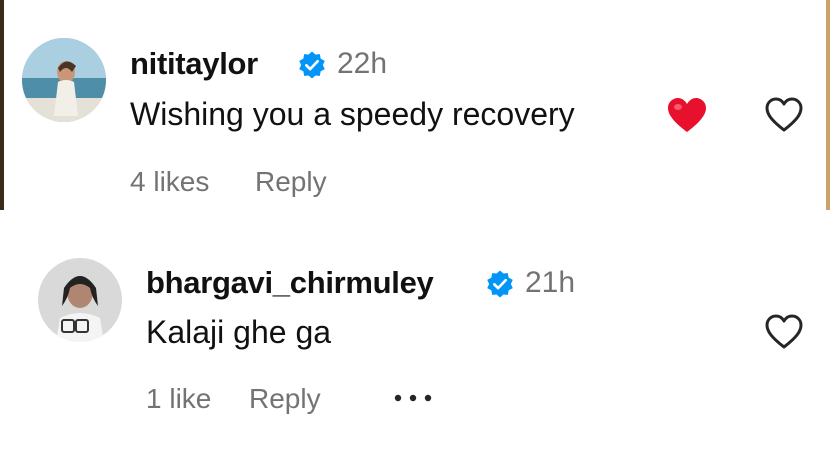 This screenshot has width=830, height=466. What do you see at coordinates (352, 114) in the screenshot?
I see `comment-text: Wishing you a speedy recovery` at bounding box center [352, 114].